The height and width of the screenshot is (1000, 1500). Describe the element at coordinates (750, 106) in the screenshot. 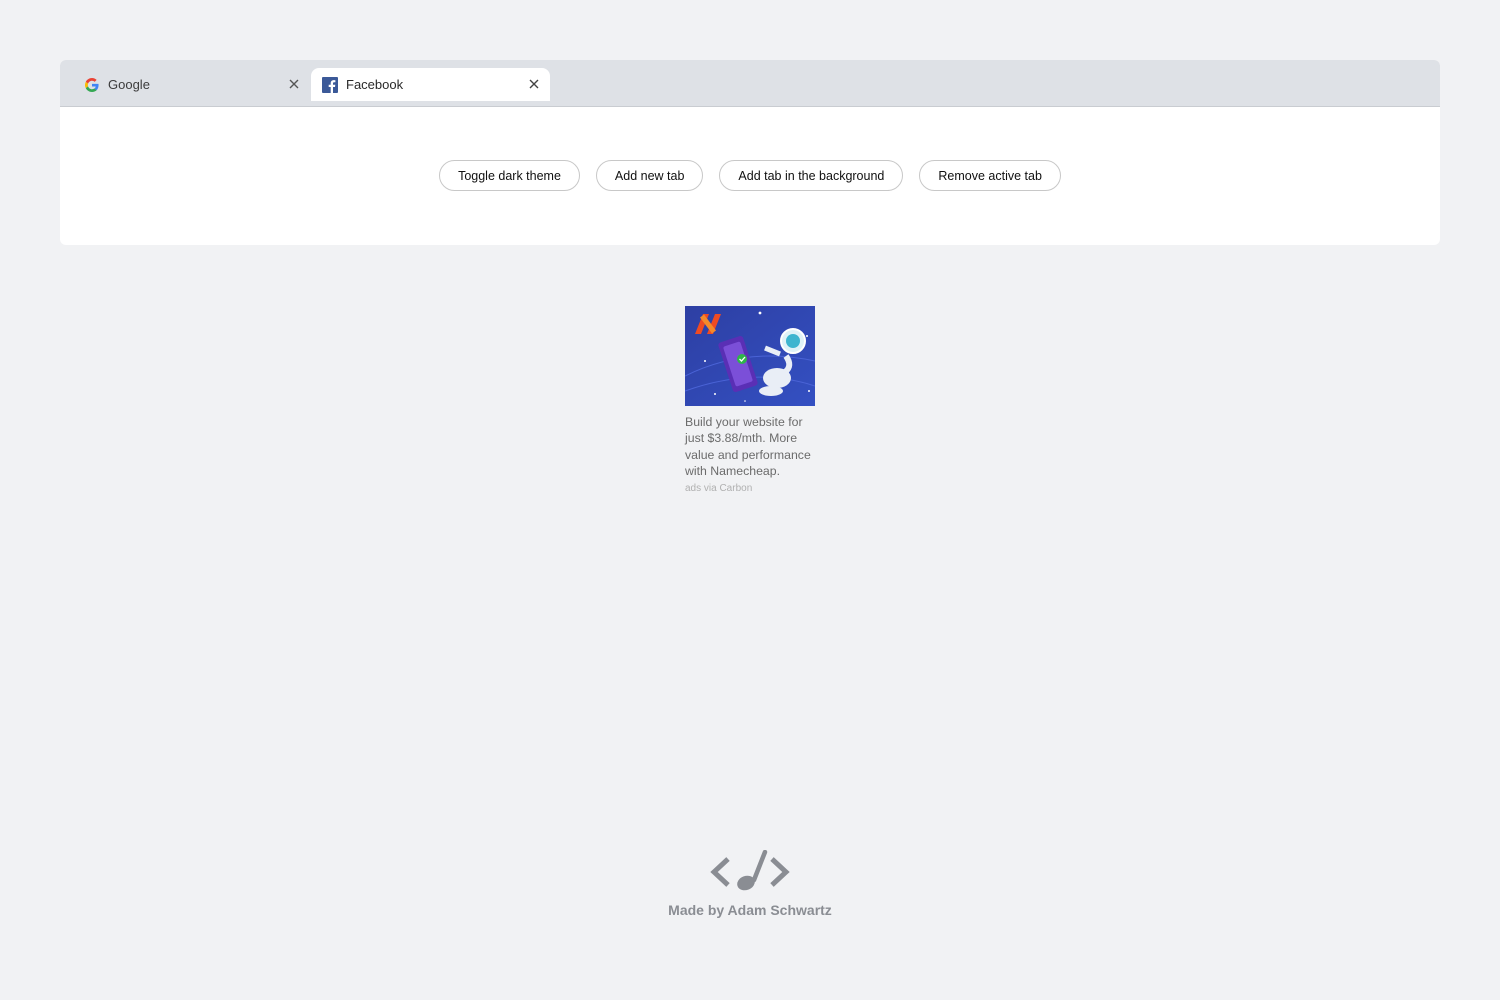

I see `tab-bar-divider` at that location.